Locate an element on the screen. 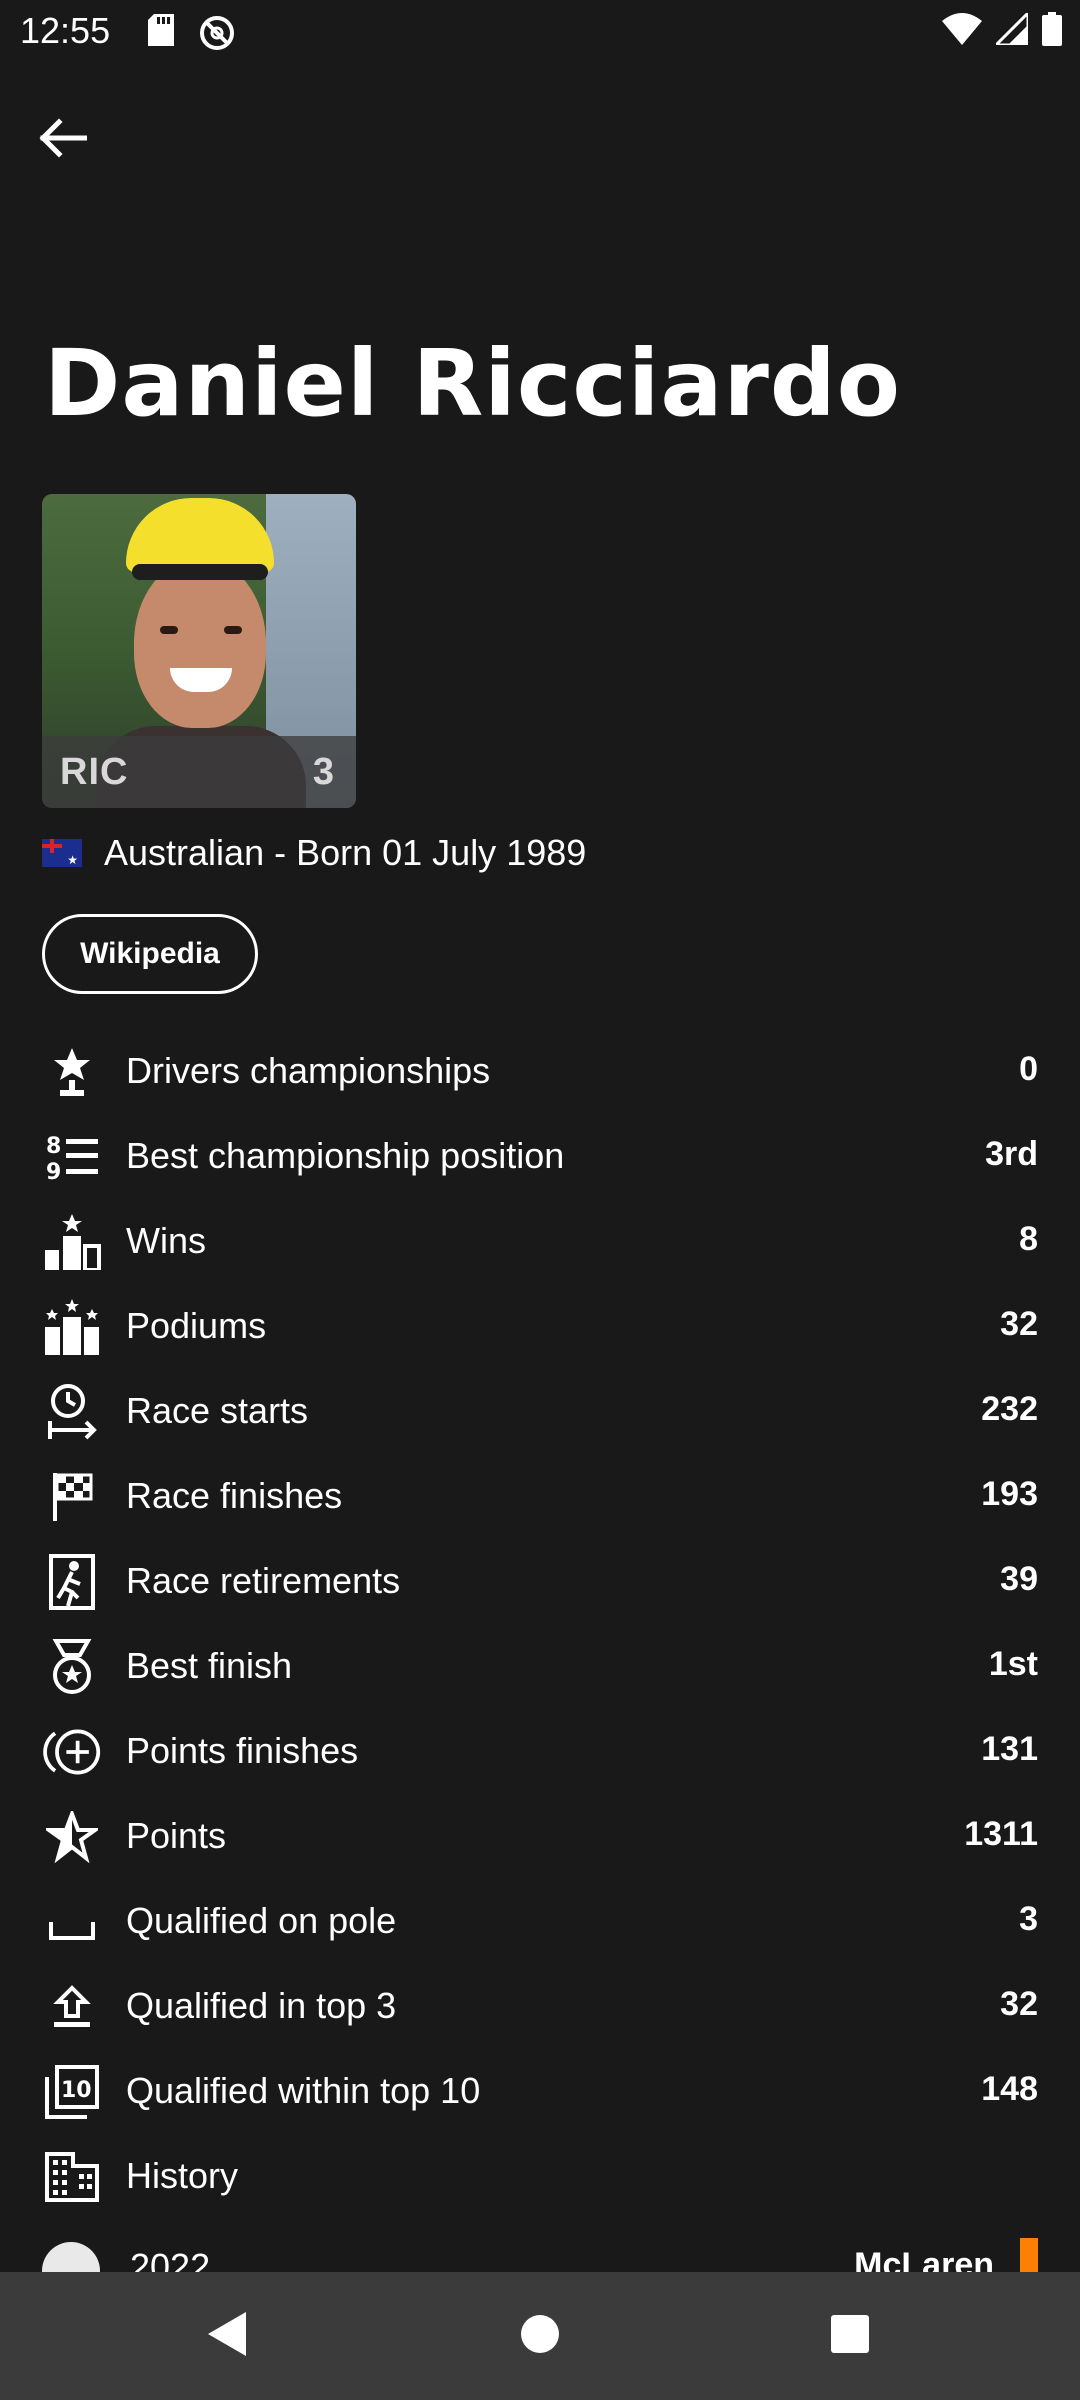  stat-value: 39 is located at coordinates (1019, 1579).